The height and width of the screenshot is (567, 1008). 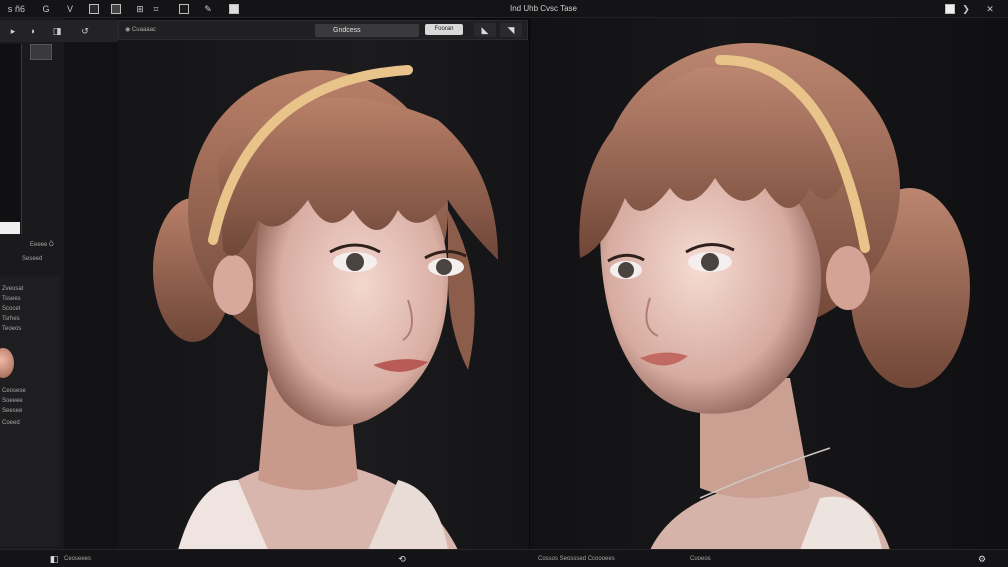 I want to click on property-label: Ceosese, so click(x=14, y=391).